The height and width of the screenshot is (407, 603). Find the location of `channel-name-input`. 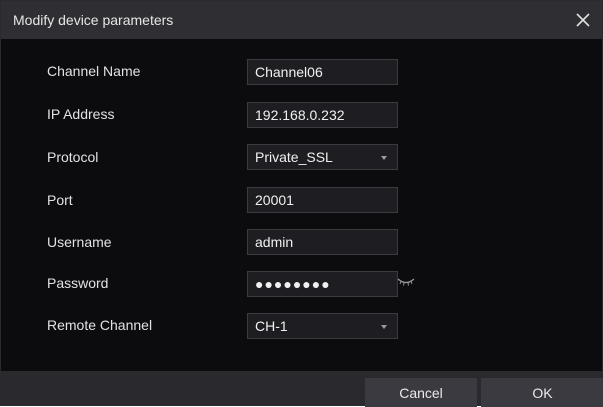

channel-name-input is located at coordinates (322, 72).